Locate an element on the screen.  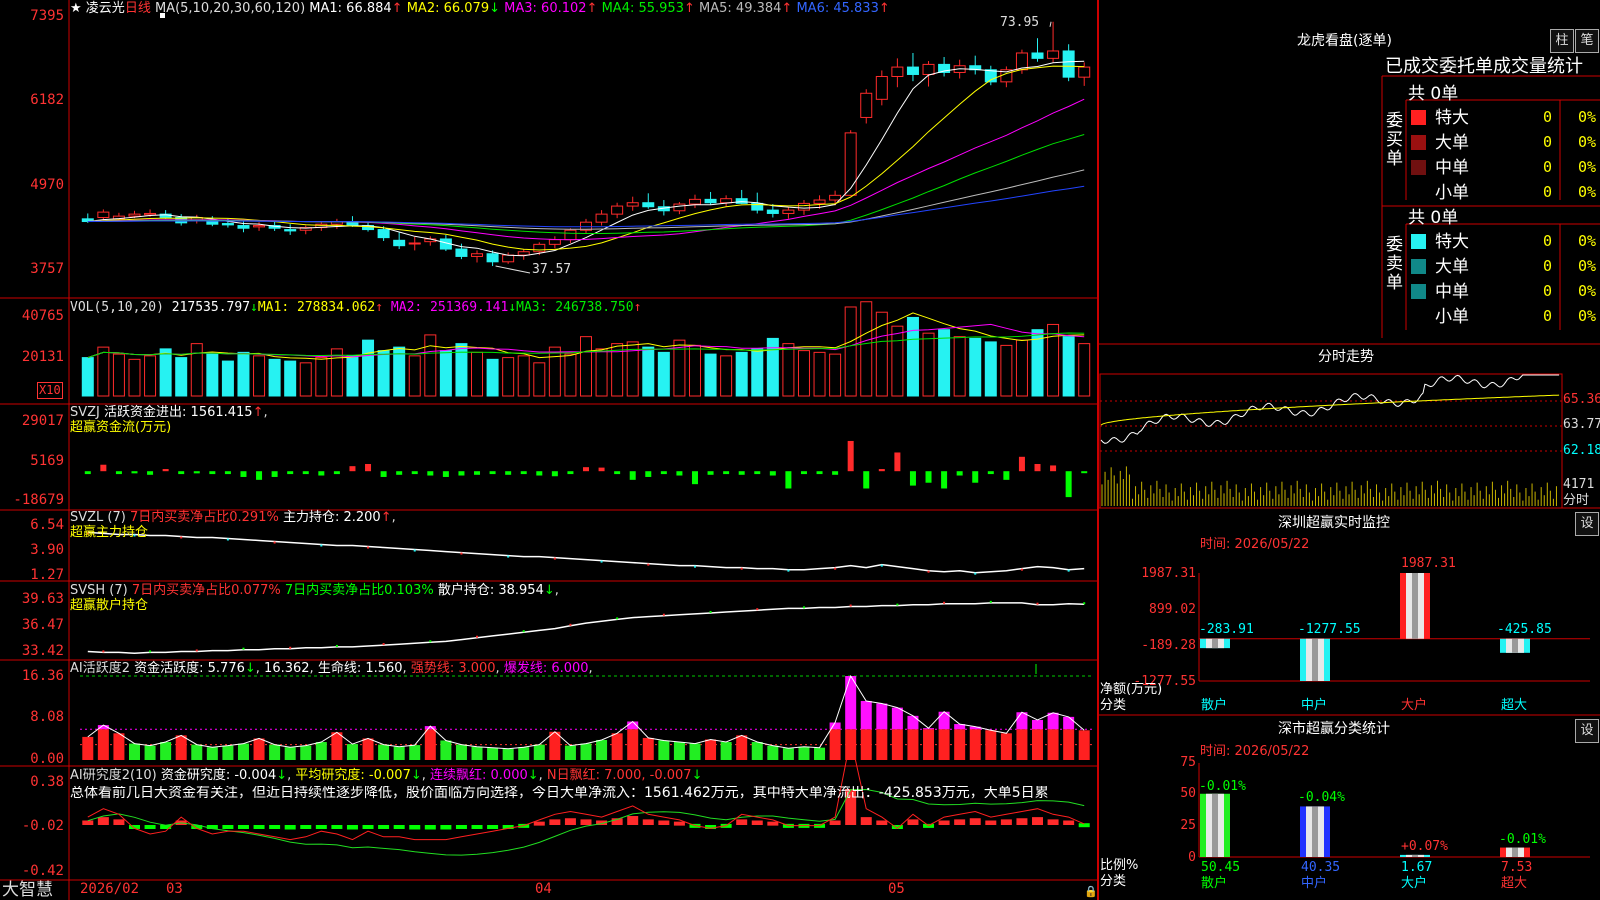
xaxis-label-2: 03 is located at coordinates (174, 889).